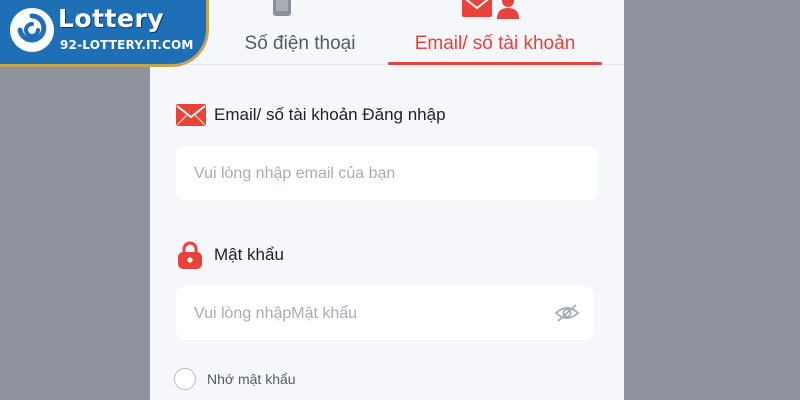 This screenshot has width=800, height=400. I want to click on password-input-box, so click(385, 314).